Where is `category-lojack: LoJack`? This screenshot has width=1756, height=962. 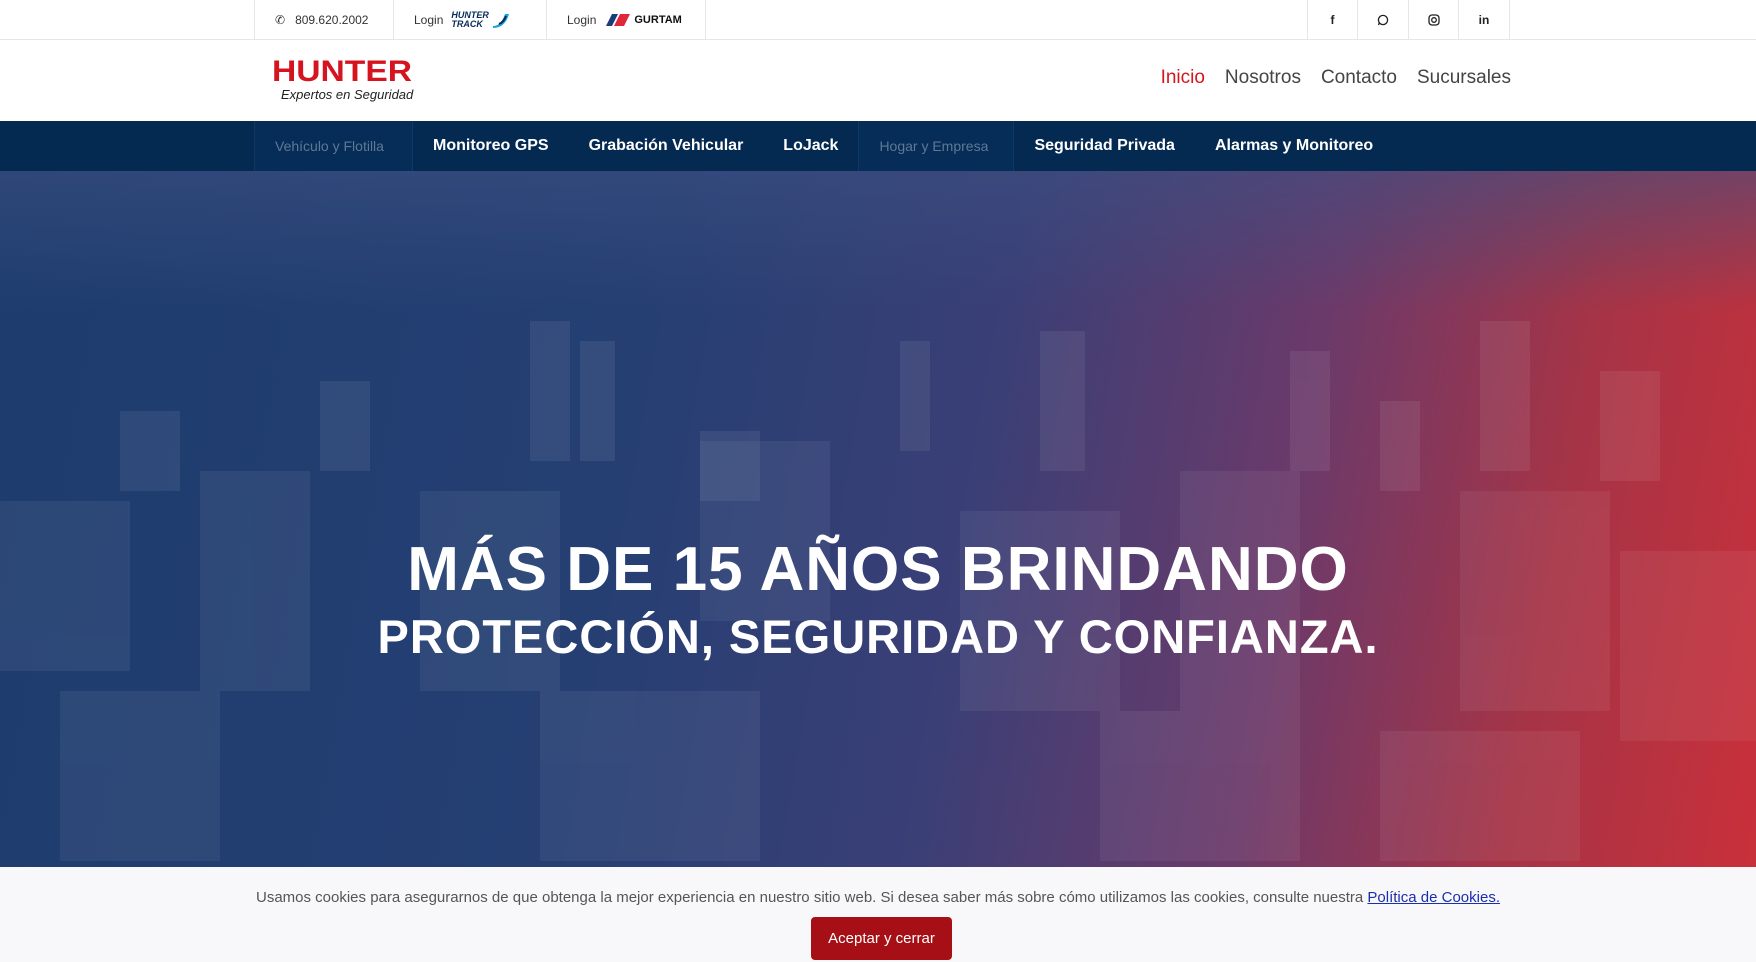
category-lojack: LoJack is located at coordinates (810, 146).